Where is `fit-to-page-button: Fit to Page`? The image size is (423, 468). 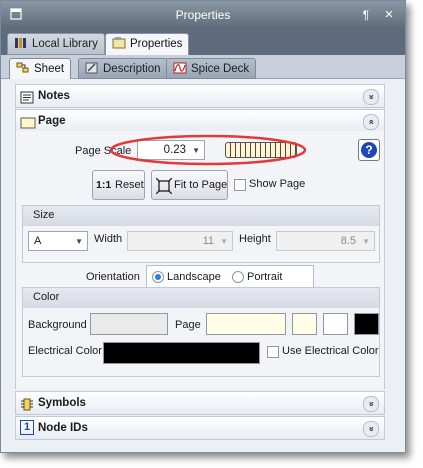 fit-to-page-button: Fit to Page is located at coordinates (189, 185).